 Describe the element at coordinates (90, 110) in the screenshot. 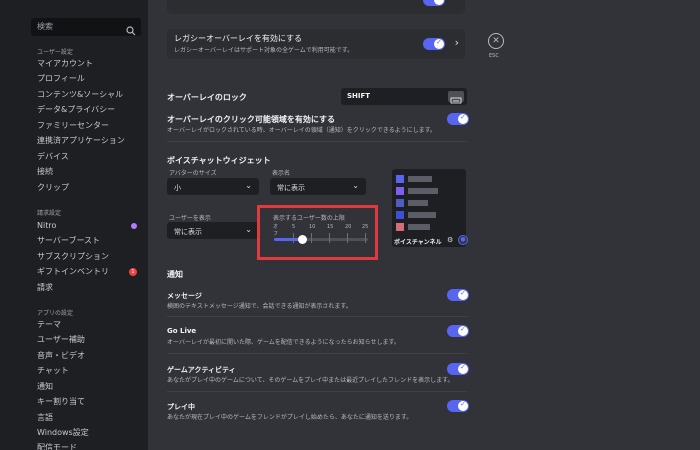

I see `sidebar-item-data-privacy: データ&プライバシー` at that location.